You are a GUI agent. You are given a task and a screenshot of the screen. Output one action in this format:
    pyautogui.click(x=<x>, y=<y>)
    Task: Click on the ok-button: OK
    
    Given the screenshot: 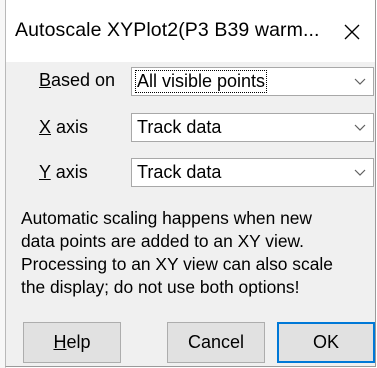 What is the action you would take?
    pyautogui.click(x=326, y=342)
    